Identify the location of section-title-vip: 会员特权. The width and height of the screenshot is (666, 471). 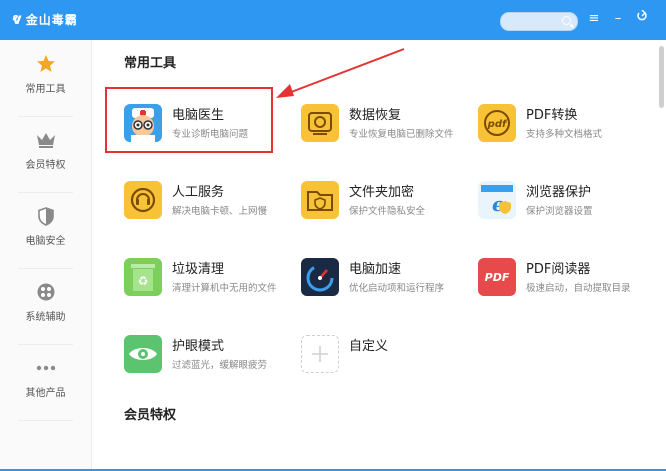
(150, 415).